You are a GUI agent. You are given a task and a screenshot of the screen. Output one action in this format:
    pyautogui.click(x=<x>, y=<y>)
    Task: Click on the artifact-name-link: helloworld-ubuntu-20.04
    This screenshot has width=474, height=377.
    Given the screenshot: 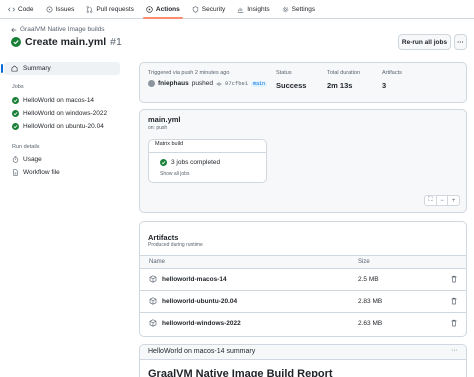 What is the action you would take?
    pyautogui.click(x=199, y=301)
    